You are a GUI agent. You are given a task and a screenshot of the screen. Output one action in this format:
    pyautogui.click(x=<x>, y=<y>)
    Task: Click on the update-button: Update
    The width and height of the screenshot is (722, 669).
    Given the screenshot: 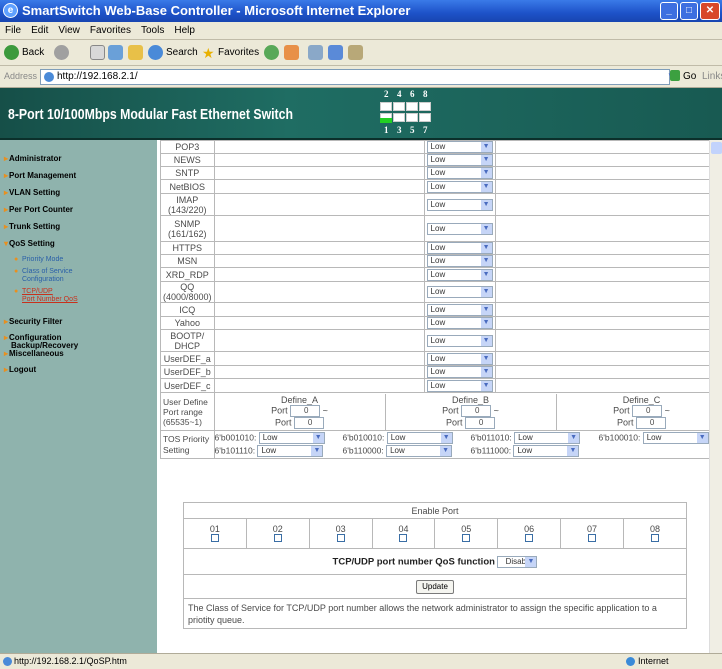 What is the action you would take?
    pyautogui.click(x=435, y=586)
    